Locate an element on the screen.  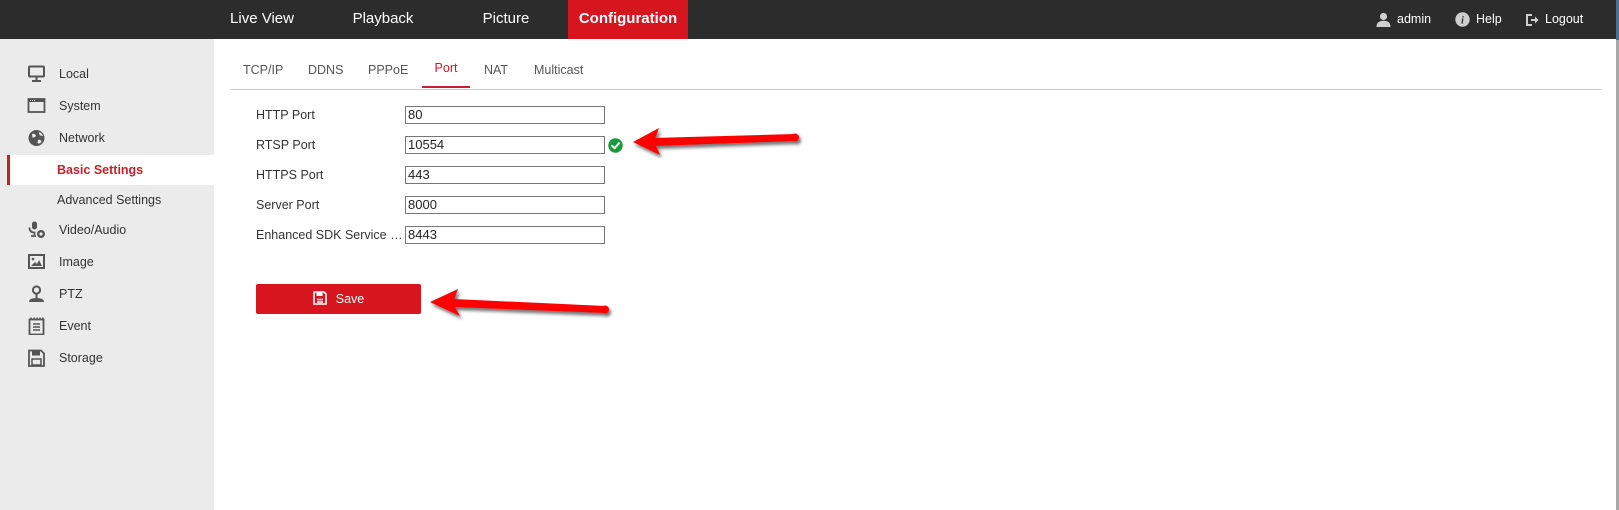
https-port-input is located at coordinates (505, 175).